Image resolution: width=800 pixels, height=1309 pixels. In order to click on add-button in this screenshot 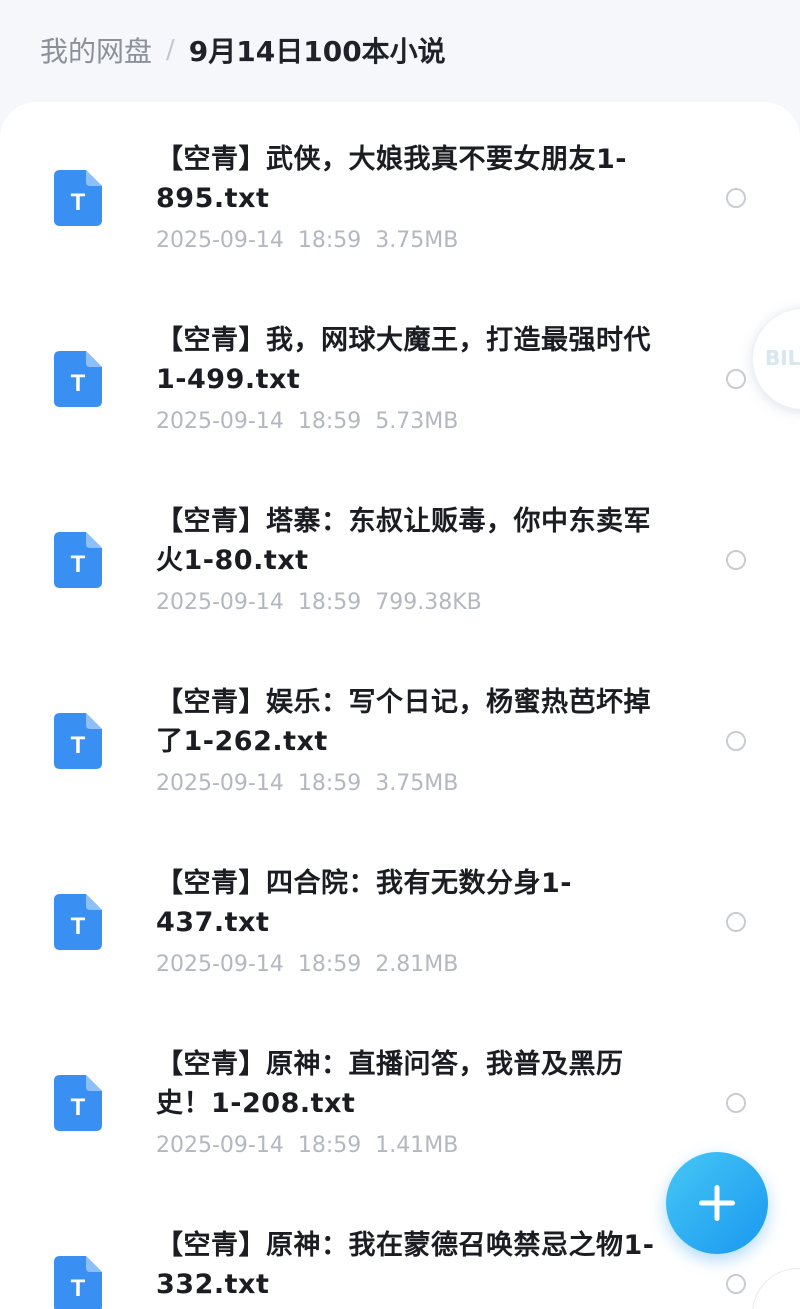, I will do `click(717, 1203)`.